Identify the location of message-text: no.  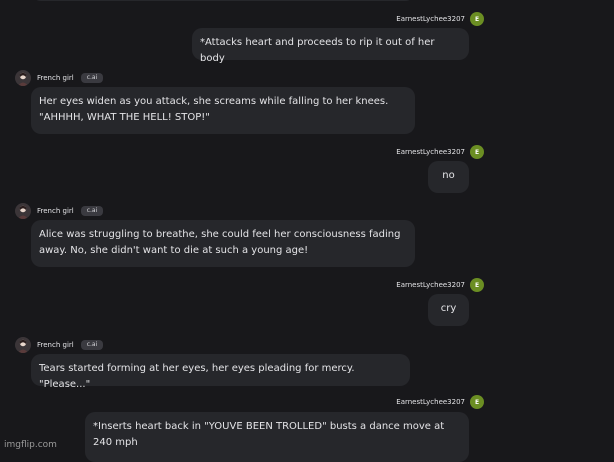
(448, 175).